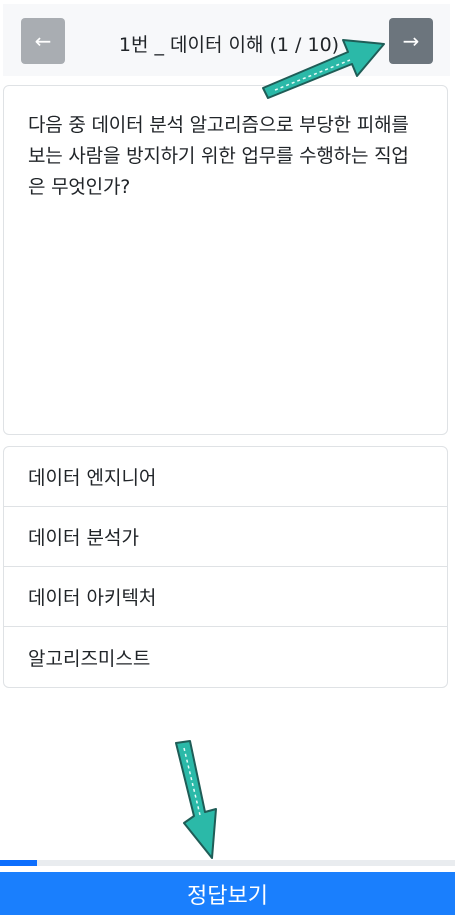 The image size is (455, 915). What do you see at coordinates (18, 863) in the screenshot?
I see `progress-fill` at bounding box center [18, 863].